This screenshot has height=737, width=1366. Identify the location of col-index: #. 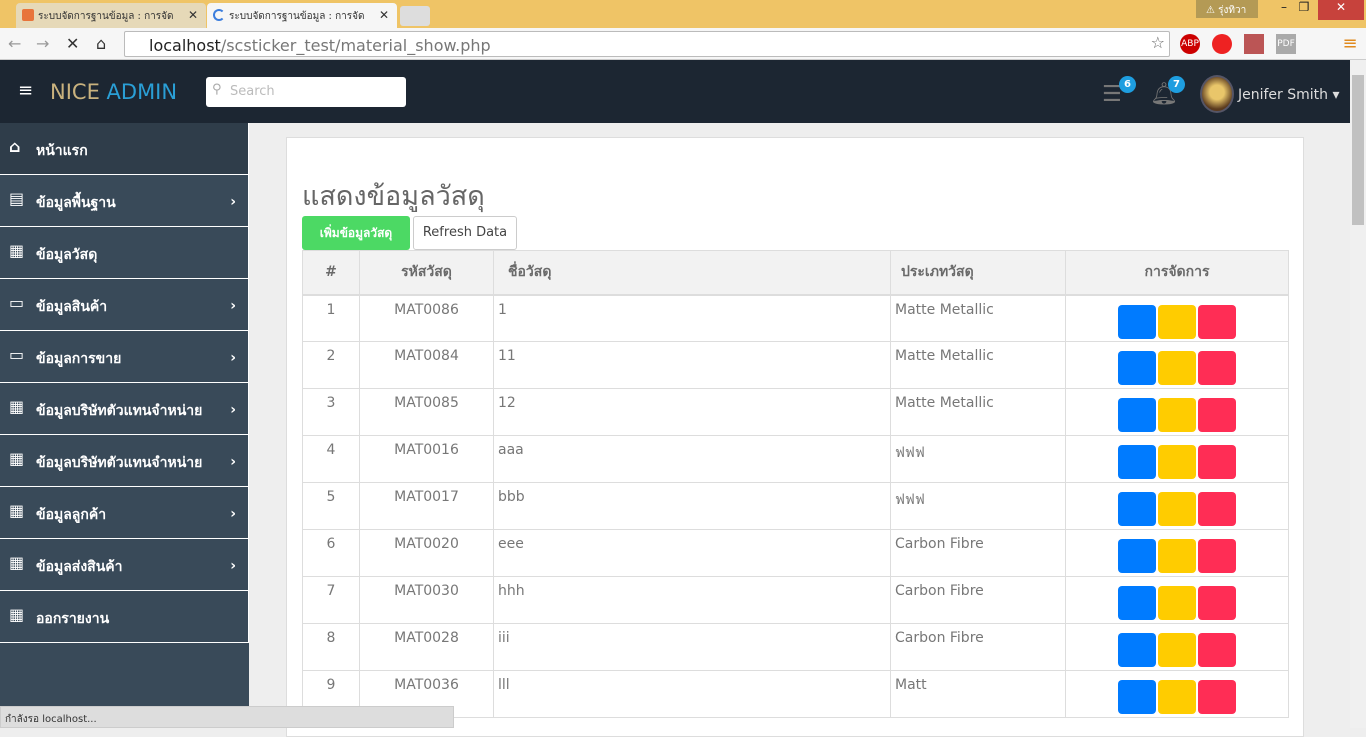
(331, 273).